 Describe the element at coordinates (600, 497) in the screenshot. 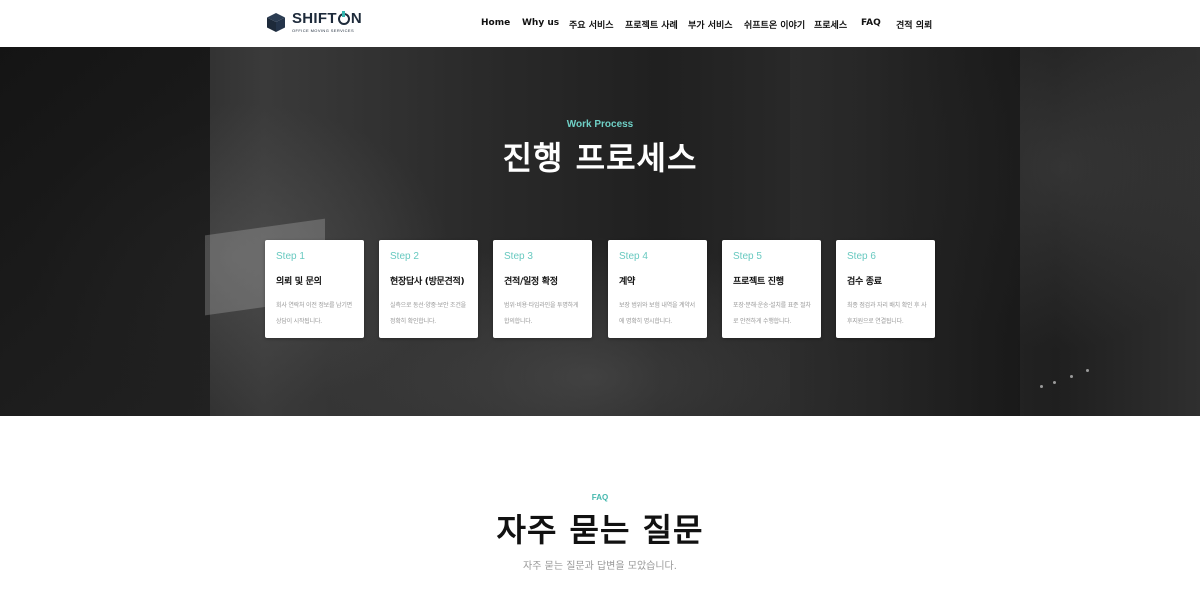

I see `faq-kicker: FAQ` at that location.